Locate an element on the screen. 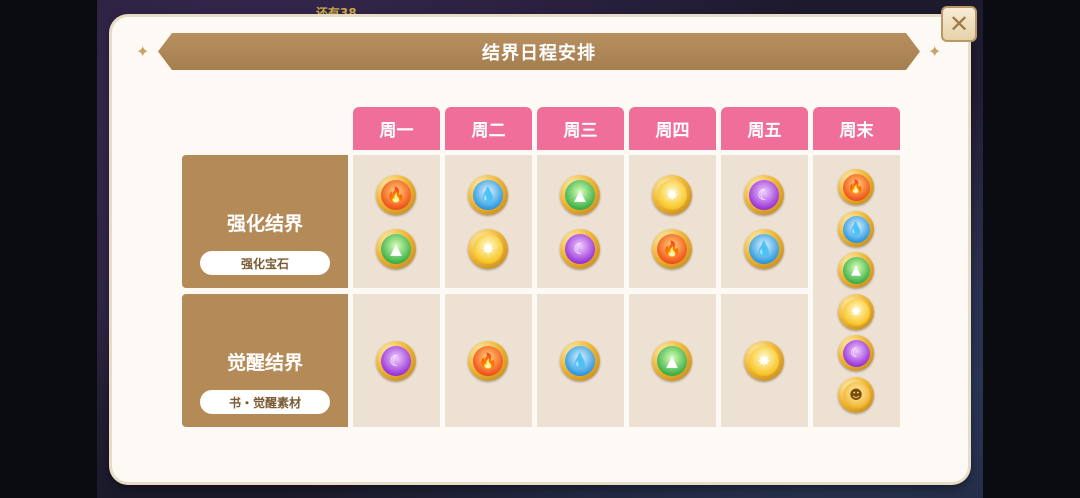  cell-awaken-wed: 💧 is located at coordinates (580, 360).